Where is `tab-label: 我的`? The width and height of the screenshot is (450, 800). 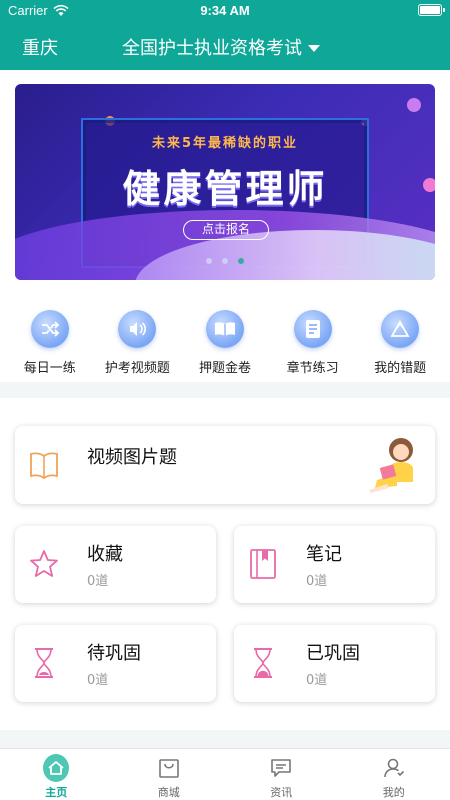 tab-label: 我的 is located at coordinates (393, 792).